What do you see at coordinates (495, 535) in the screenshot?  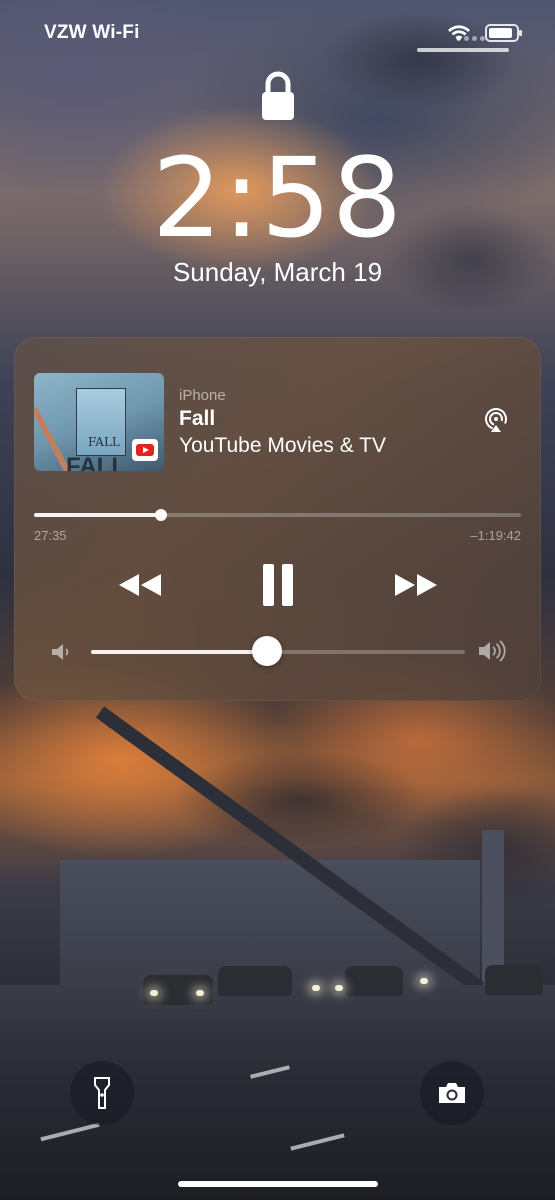 I see `remaining-time: –1:19:42` at bounding box center [495, 535].